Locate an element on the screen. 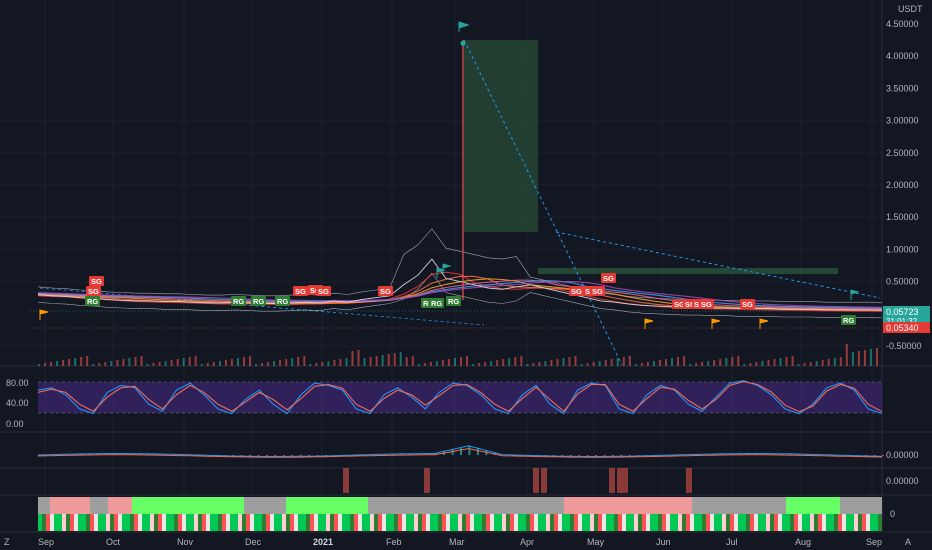  price-tick-label: 1.50000 is located at coordinates (902, 217).